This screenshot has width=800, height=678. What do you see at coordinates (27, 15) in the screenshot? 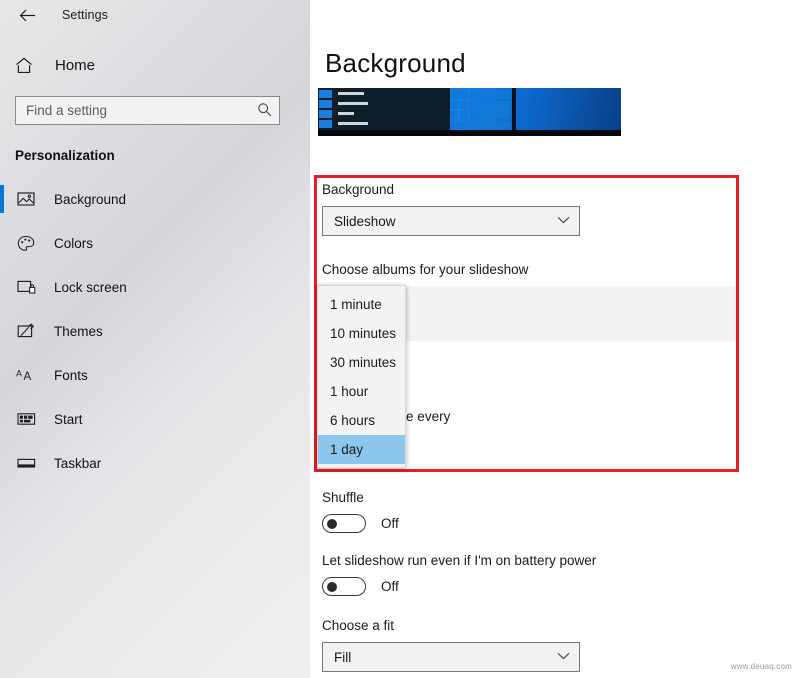
I see `back-arrow-icon` at bounding box center [27, 15].